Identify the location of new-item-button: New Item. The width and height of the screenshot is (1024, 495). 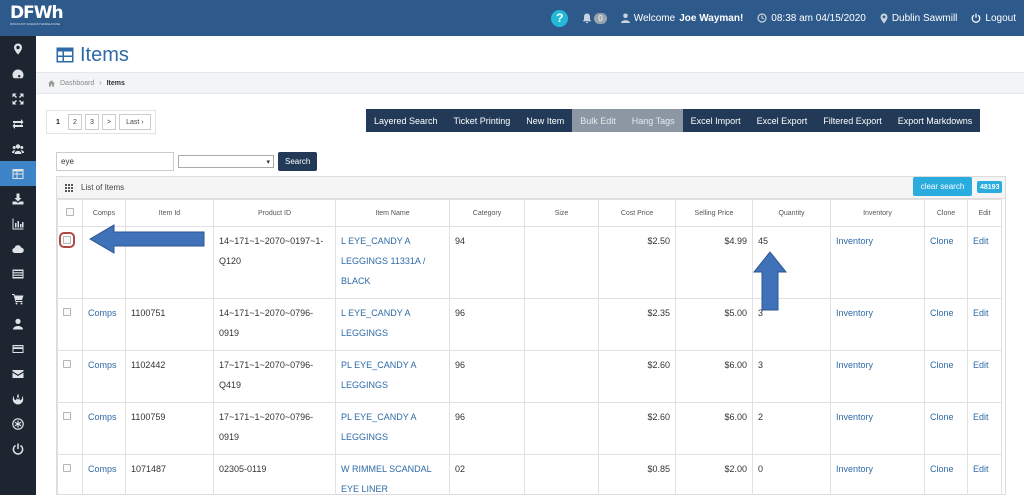
(545, 120).